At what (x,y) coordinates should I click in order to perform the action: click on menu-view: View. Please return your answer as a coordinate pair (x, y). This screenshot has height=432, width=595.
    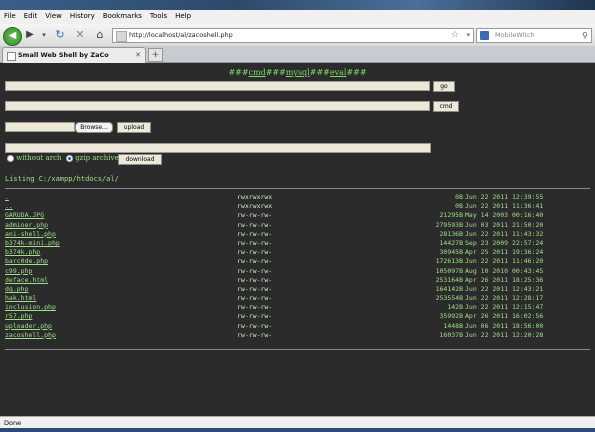
    Looking at the image, I should click on (53, 15).